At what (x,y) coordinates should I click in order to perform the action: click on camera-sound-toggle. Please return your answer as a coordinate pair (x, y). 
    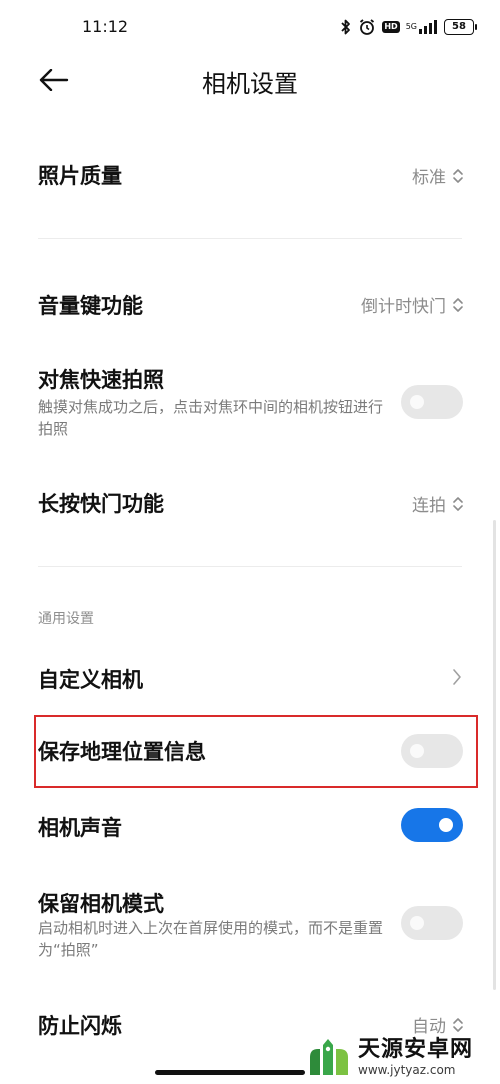
    Looking at the image, I should click on (432, 825).